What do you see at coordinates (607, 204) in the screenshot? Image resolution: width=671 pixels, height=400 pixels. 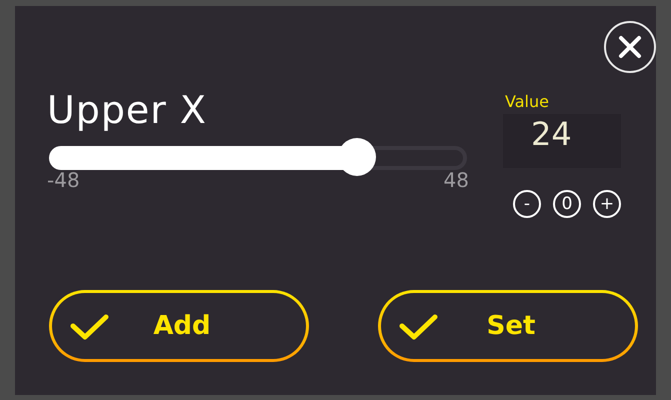 I see `stepper-button: +` at bounding box center [607, 204].